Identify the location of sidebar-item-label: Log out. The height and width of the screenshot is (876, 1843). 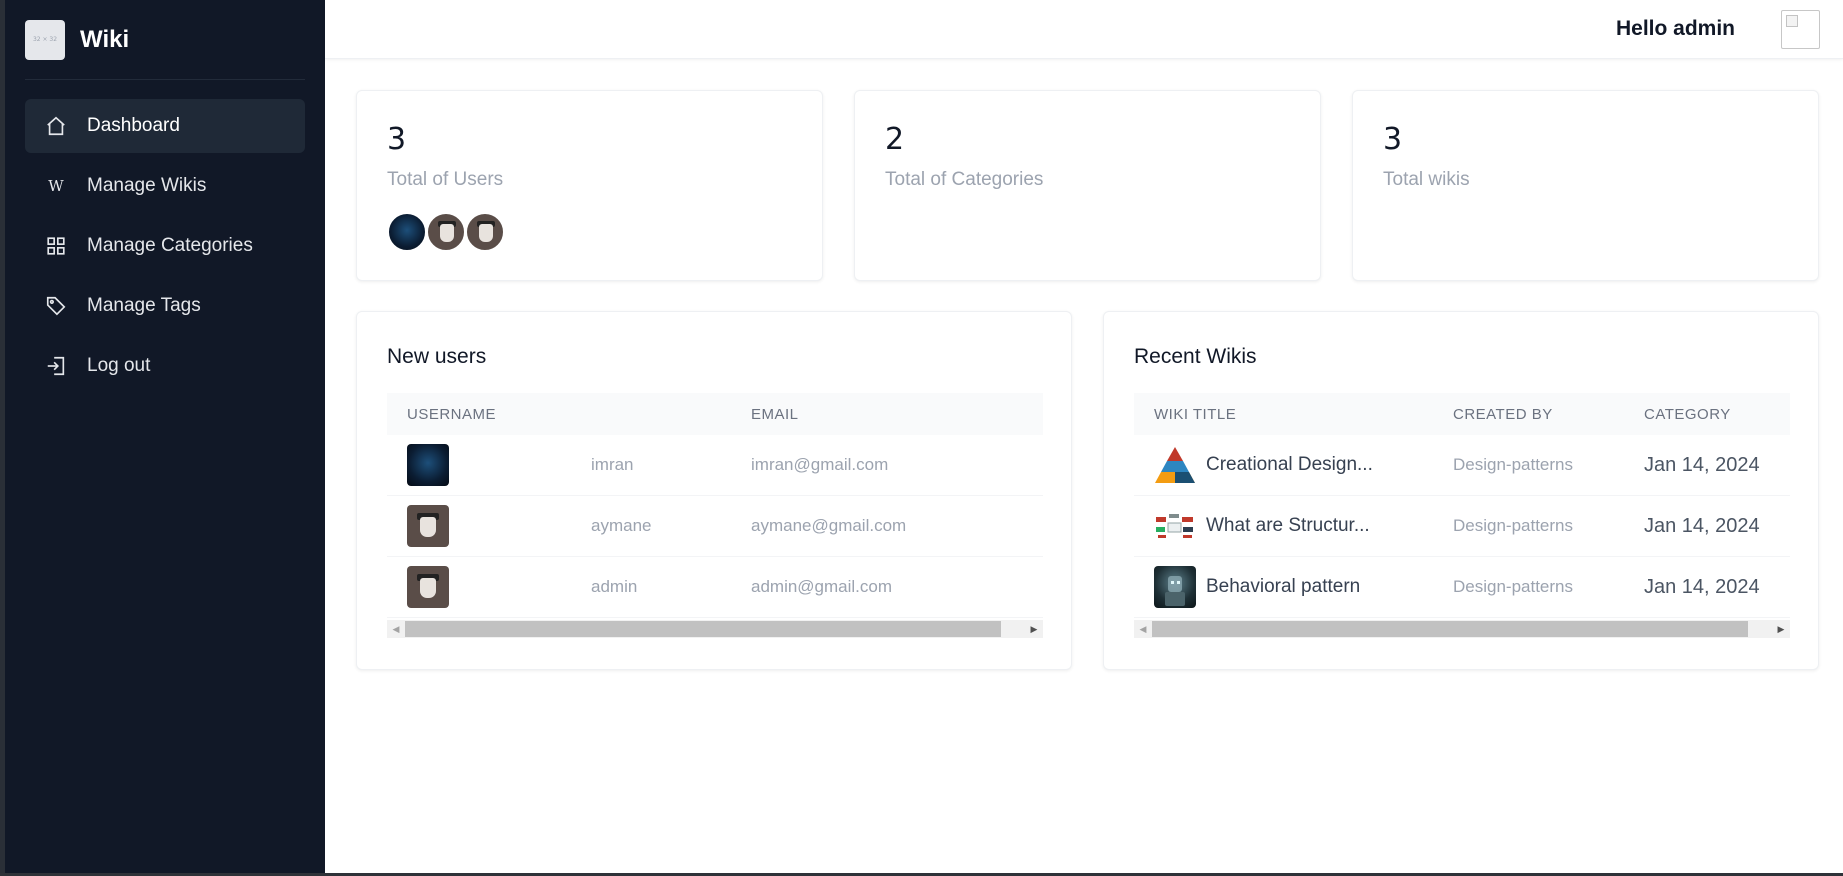
(119, 365).